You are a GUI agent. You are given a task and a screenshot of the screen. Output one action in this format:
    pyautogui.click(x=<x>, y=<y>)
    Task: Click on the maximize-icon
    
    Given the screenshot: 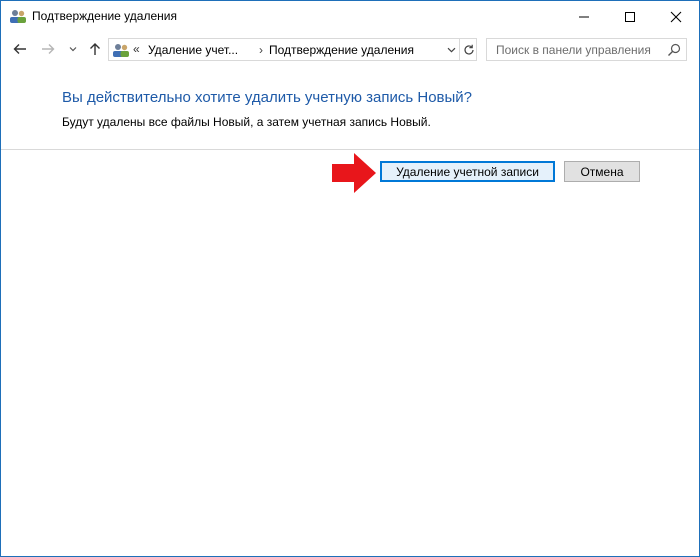 What is the action you would take?
    pyautogui.click(x=630, y=16)
    